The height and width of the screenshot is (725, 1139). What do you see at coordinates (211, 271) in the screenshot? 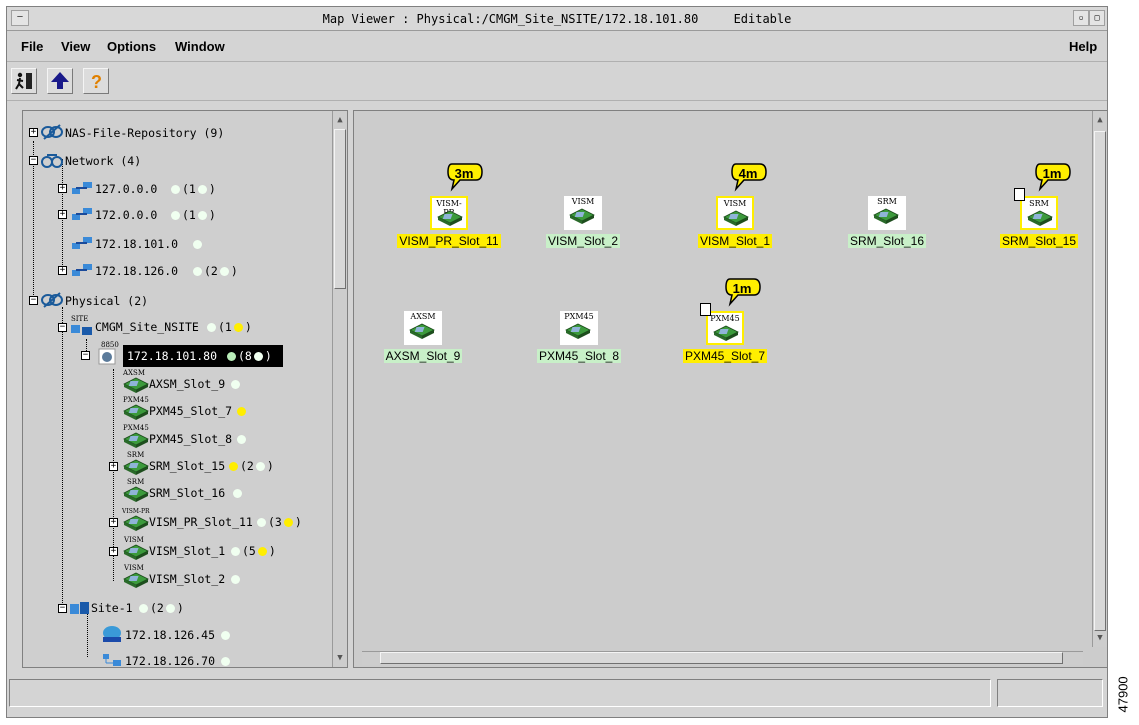
I see `alarm-count: (2` at bounding box center [211, 271].